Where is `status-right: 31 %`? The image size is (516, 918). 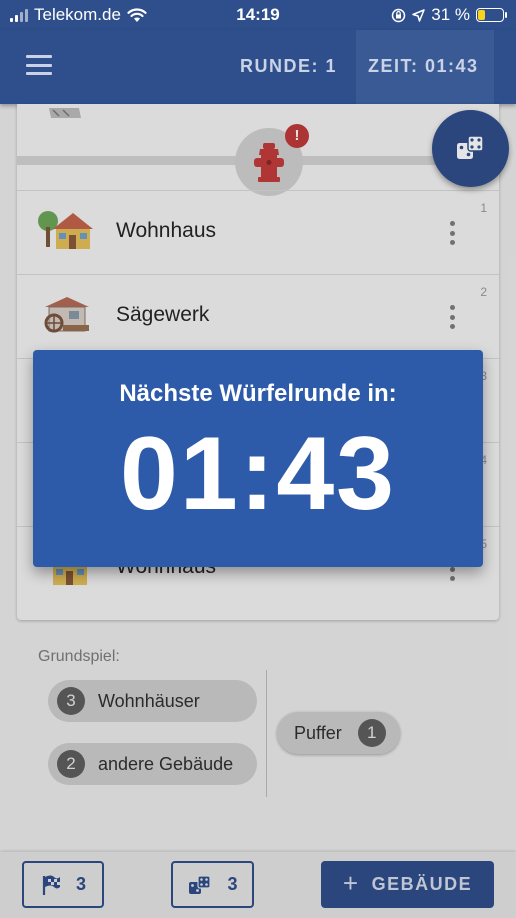 status-right: 31 % is located at coordinates (449, 15).